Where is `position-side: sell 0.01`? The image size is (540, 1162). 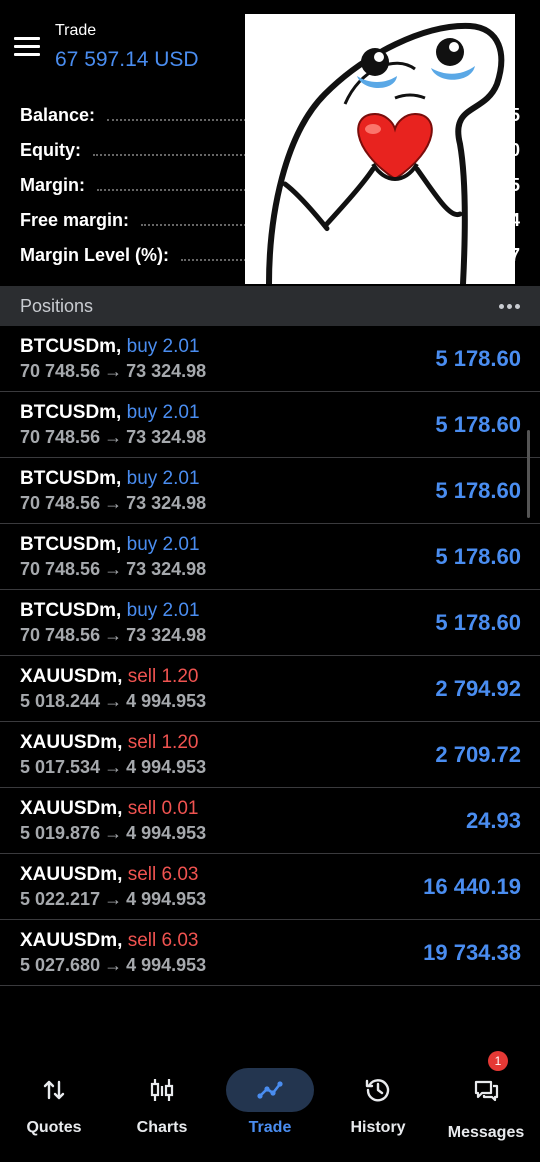
position-side: sell 0.01 is located at coordinates (163, 808).